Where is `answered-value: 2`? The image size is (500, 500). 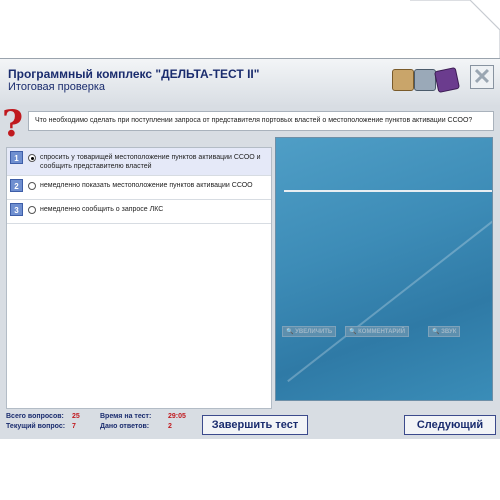
answered-value: 2 is located at coordinates (170, 426).